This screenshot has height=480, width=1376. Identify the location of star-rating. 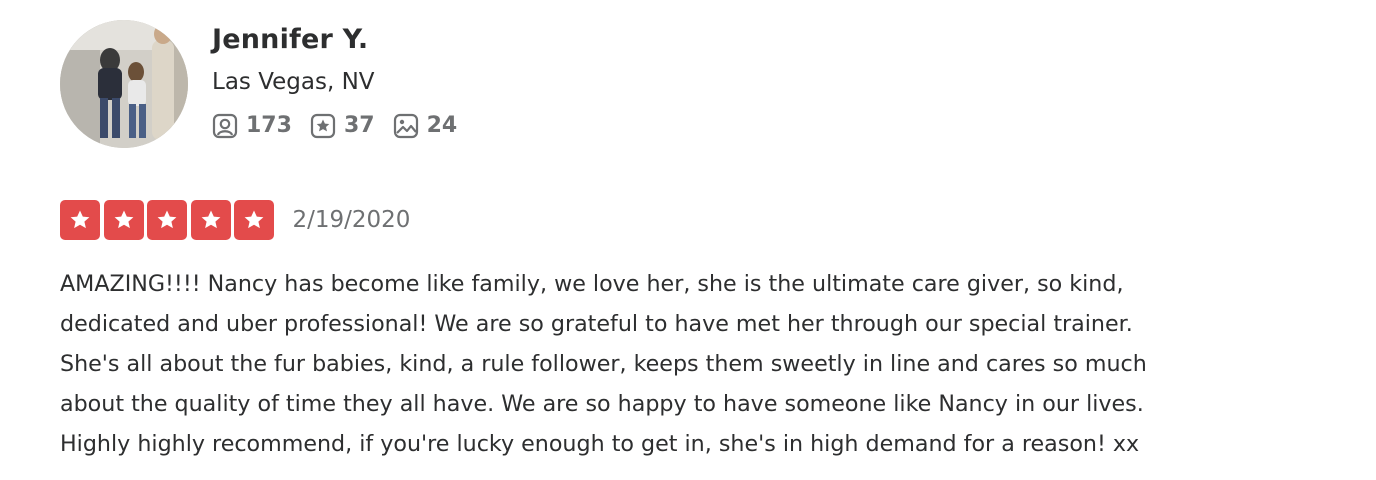
(169, 220).